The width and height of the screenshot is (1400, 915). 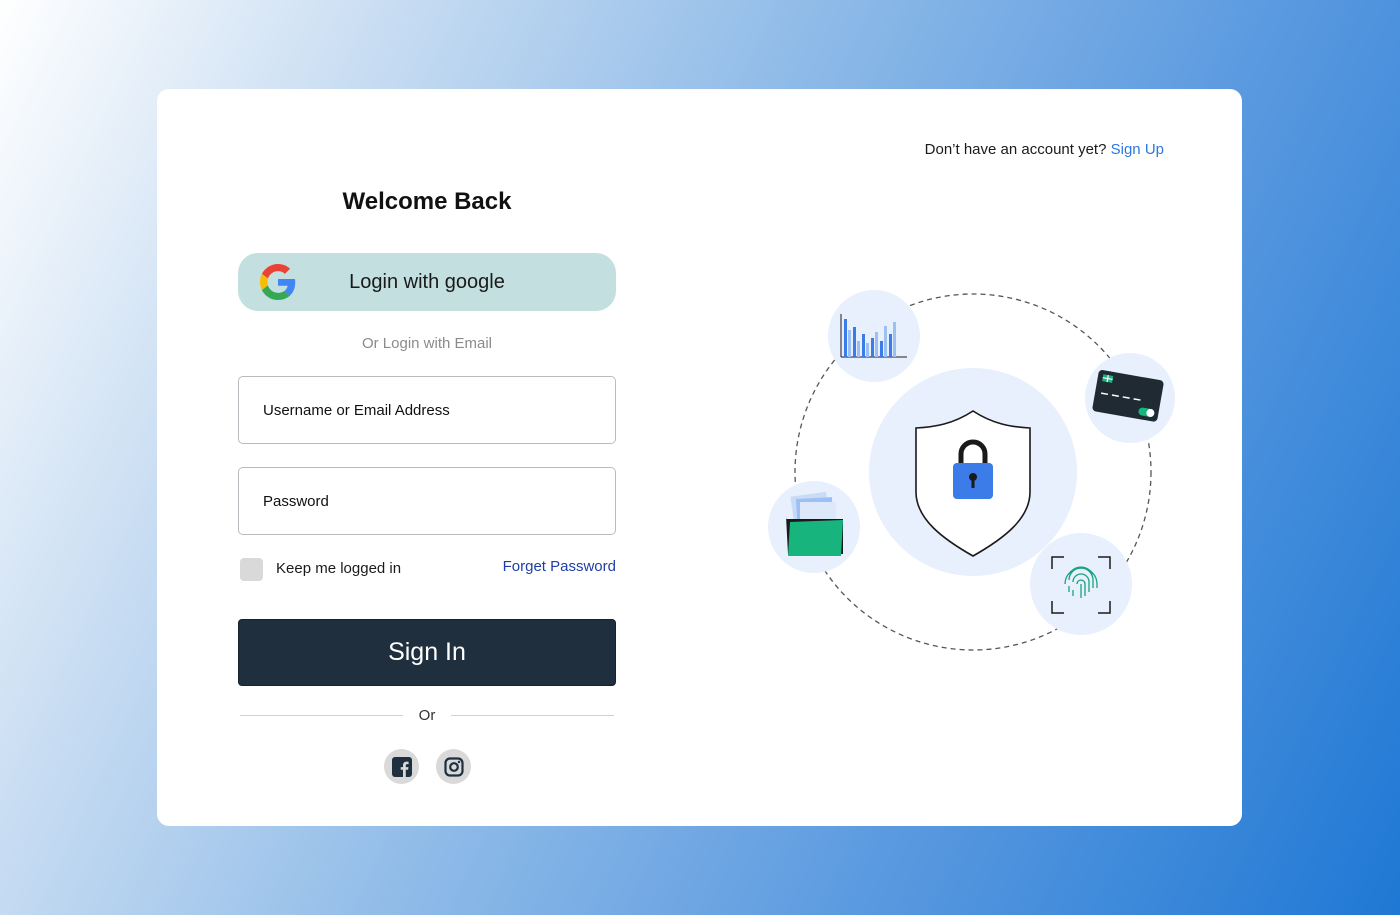 What do you see at coordinates (1081, 584) in the screenshot?
I see `fingerprint-icon` at bounding box center [1081, 584].